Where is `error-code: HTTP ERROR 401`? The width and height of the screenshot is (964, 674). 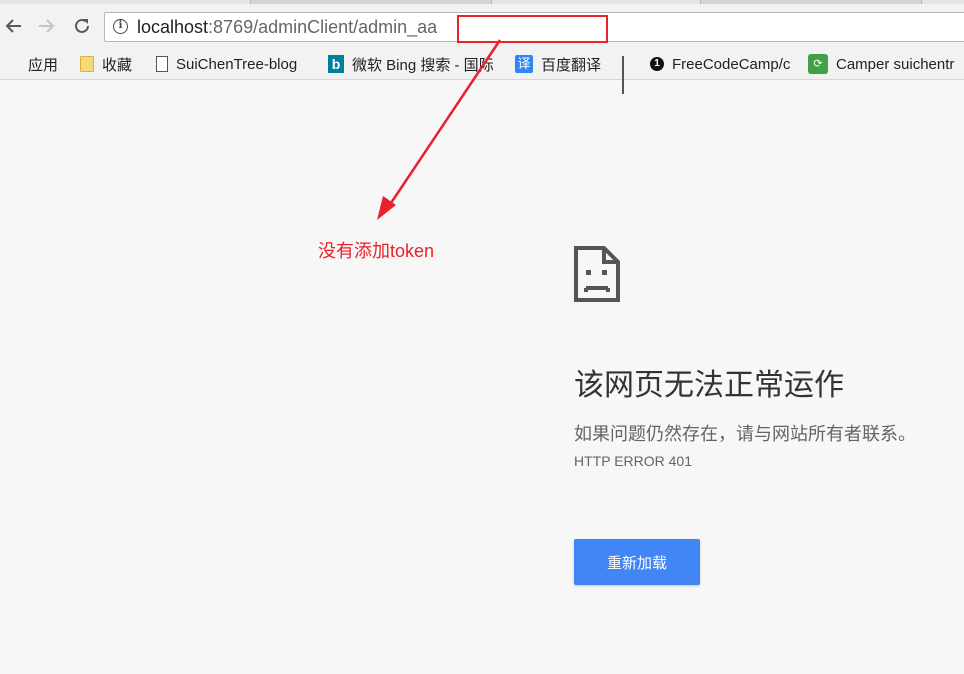 error-code: HTTP ERROR 401 is located at coordinates (633, 461).